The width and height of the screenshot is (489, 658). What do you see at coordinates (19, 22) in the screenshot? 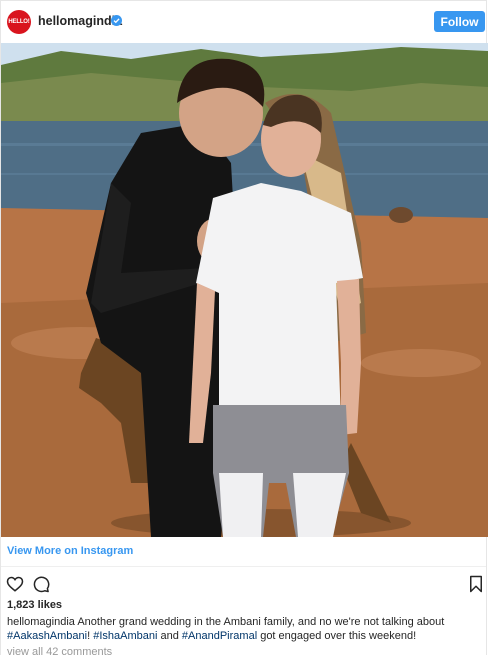
I see `avatar: HELLO!` at bounding box center [19, 22].